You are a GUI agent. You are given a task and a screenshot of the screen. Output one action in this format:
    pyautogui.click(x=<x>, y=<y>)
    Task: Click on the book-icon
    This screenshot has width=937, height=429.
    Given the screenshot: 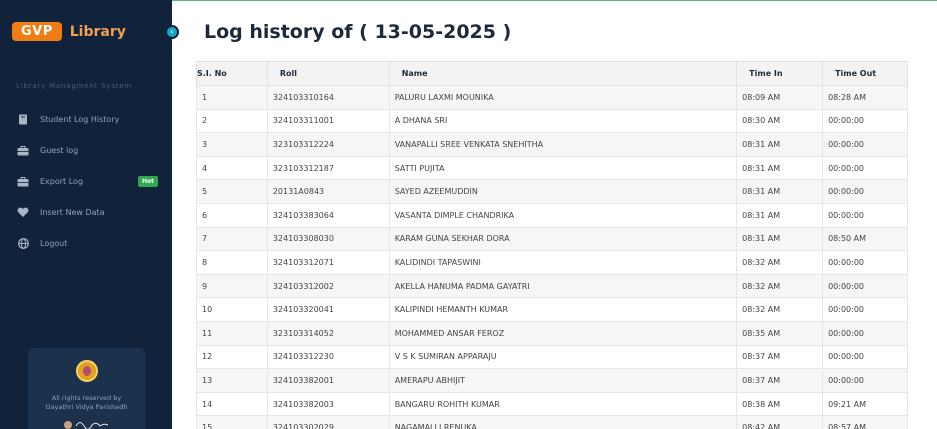 What is the action you would take?
    pyautogui.click(x=23, y=120)
    